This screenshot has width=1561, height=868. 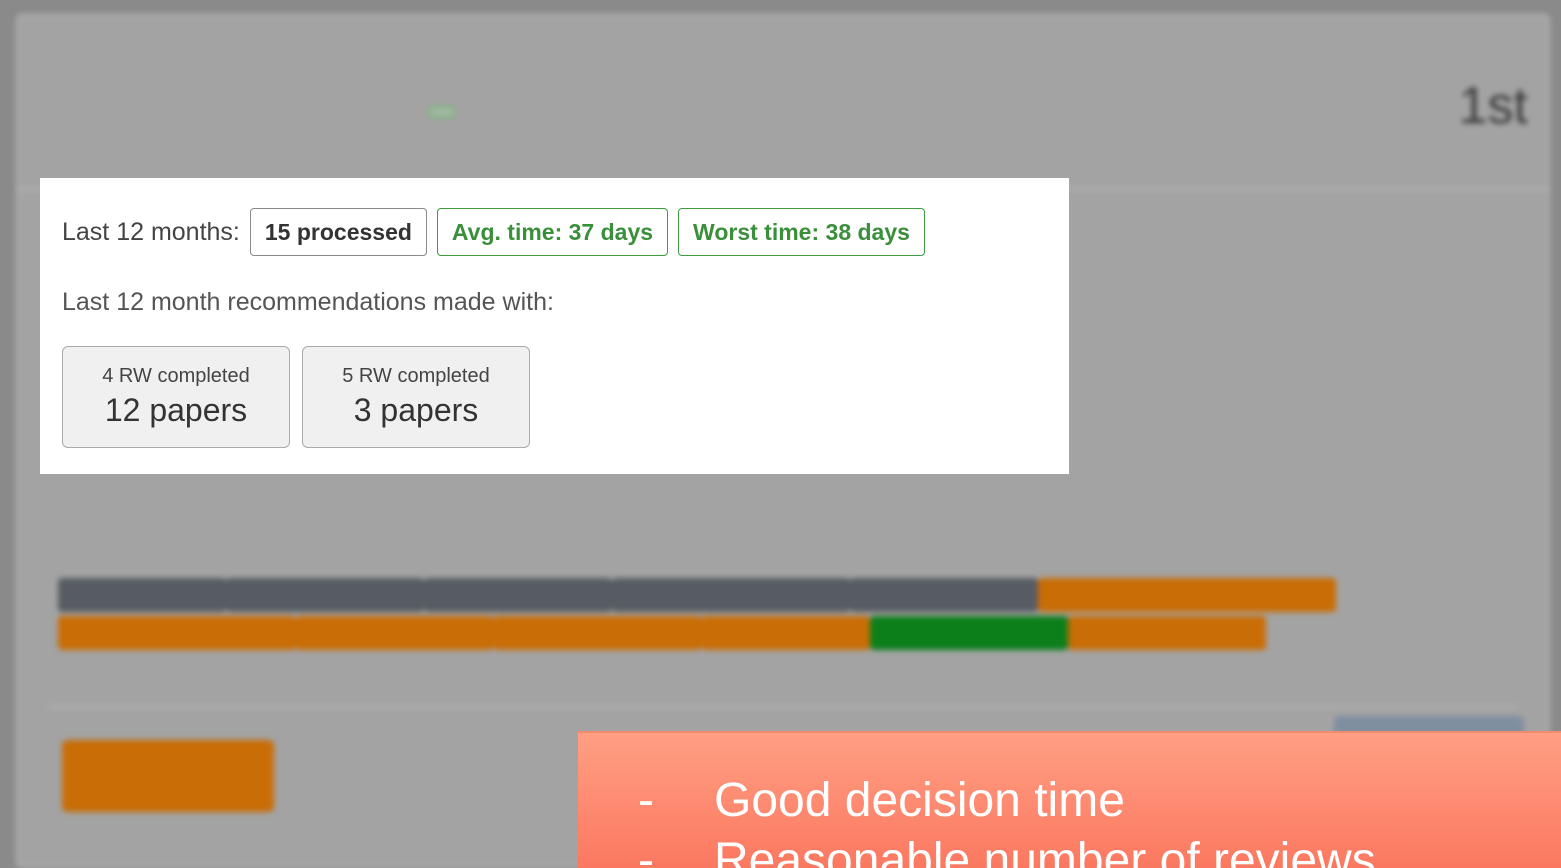 I want to click on rank-label: 1st, so click(x=1493, y=106).